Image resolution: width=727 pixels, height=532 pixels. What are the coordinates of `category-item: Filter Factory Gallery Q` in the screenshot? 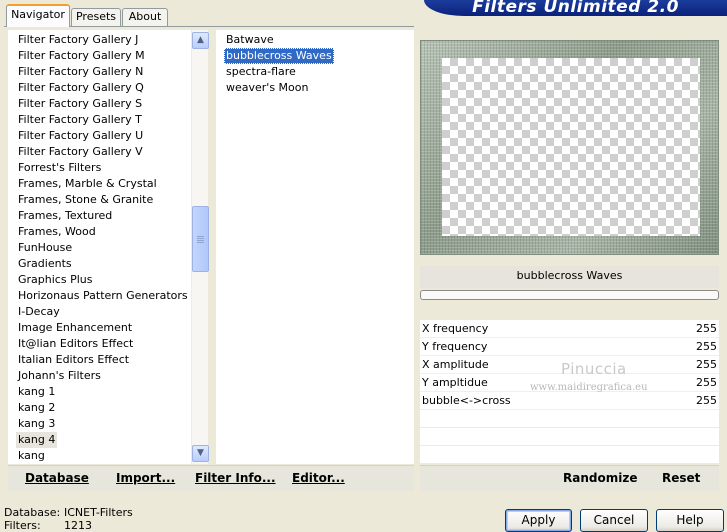 It's located at (81, 88).